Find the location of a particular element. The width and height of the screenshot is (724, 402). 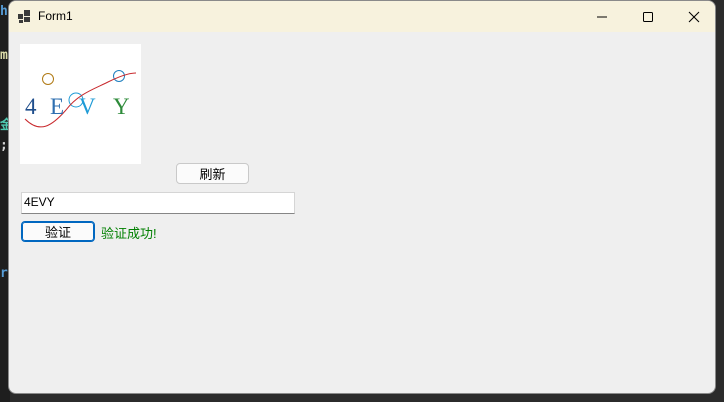

captcha-char-3: V is located at coordinates (87, 106).